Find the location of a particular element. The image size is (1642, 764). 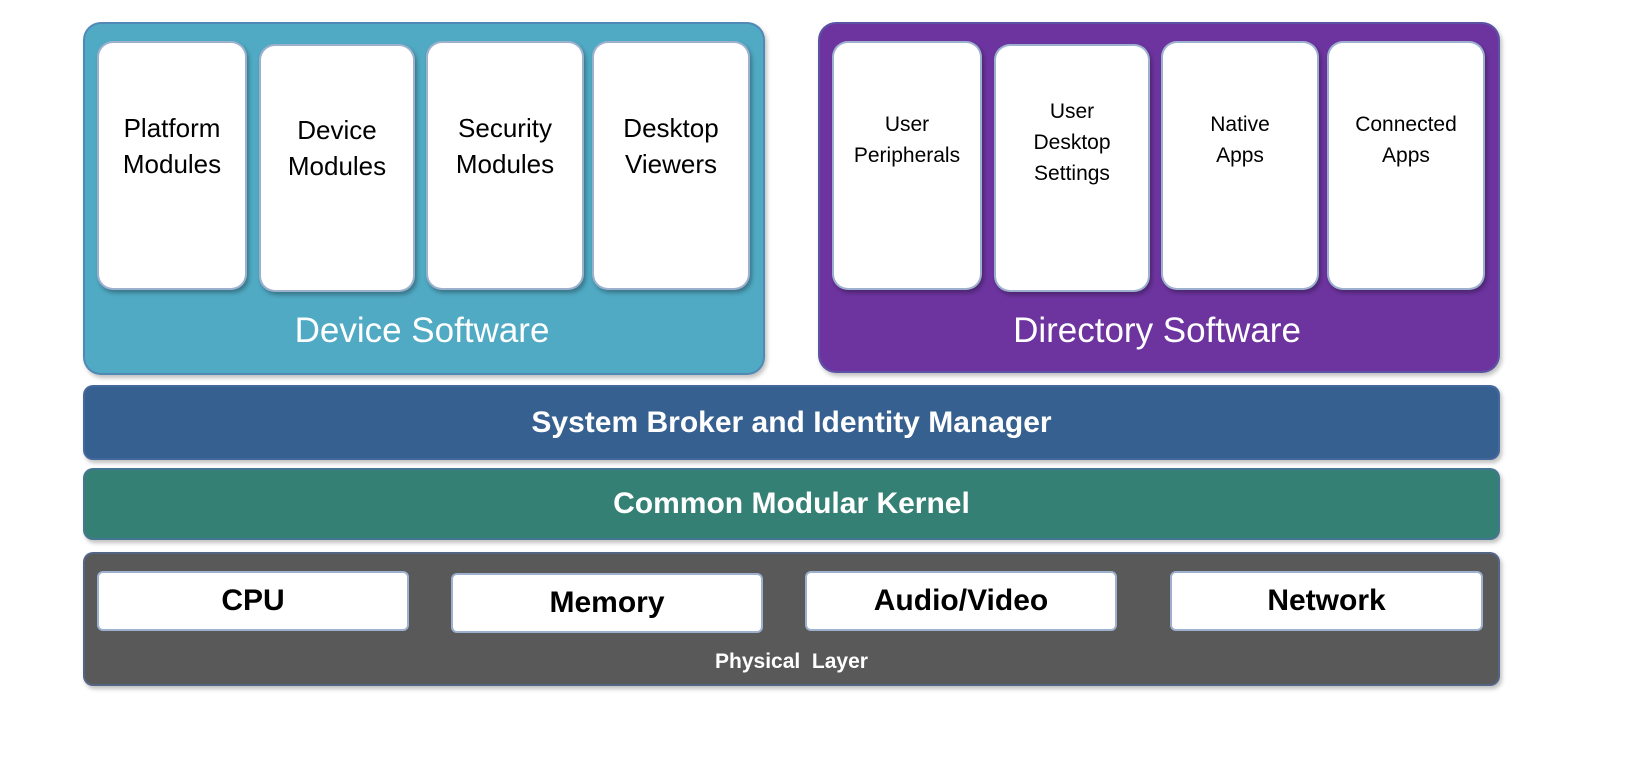

audio-video-box: Audio/Video is located at coordinates (961, 601).